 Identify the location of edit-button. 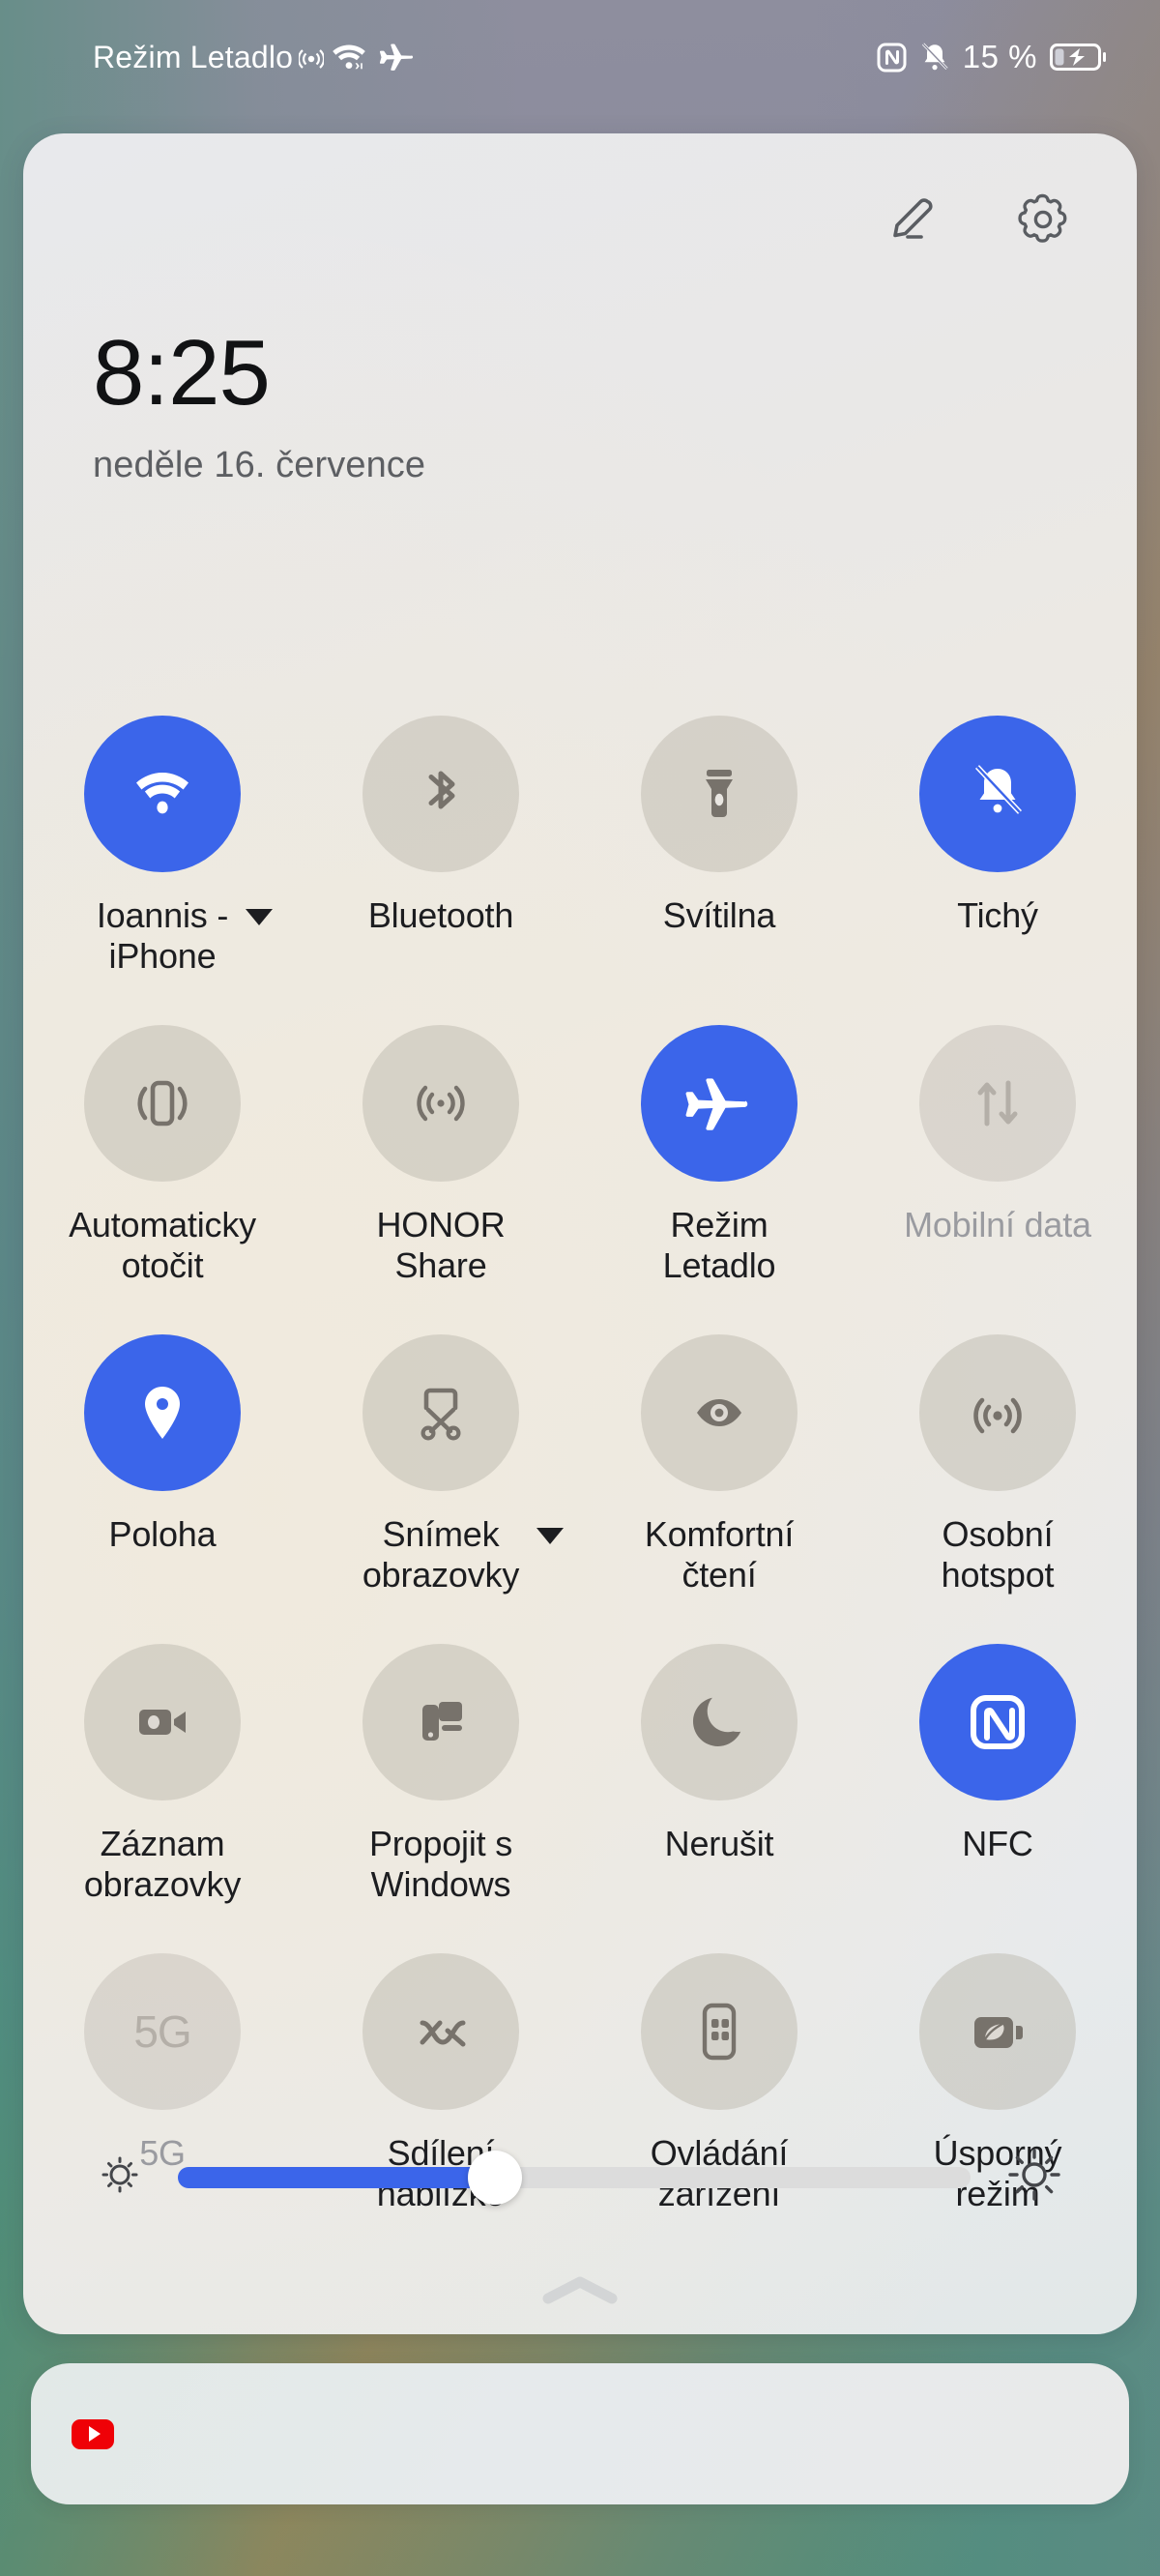
(912, 221).